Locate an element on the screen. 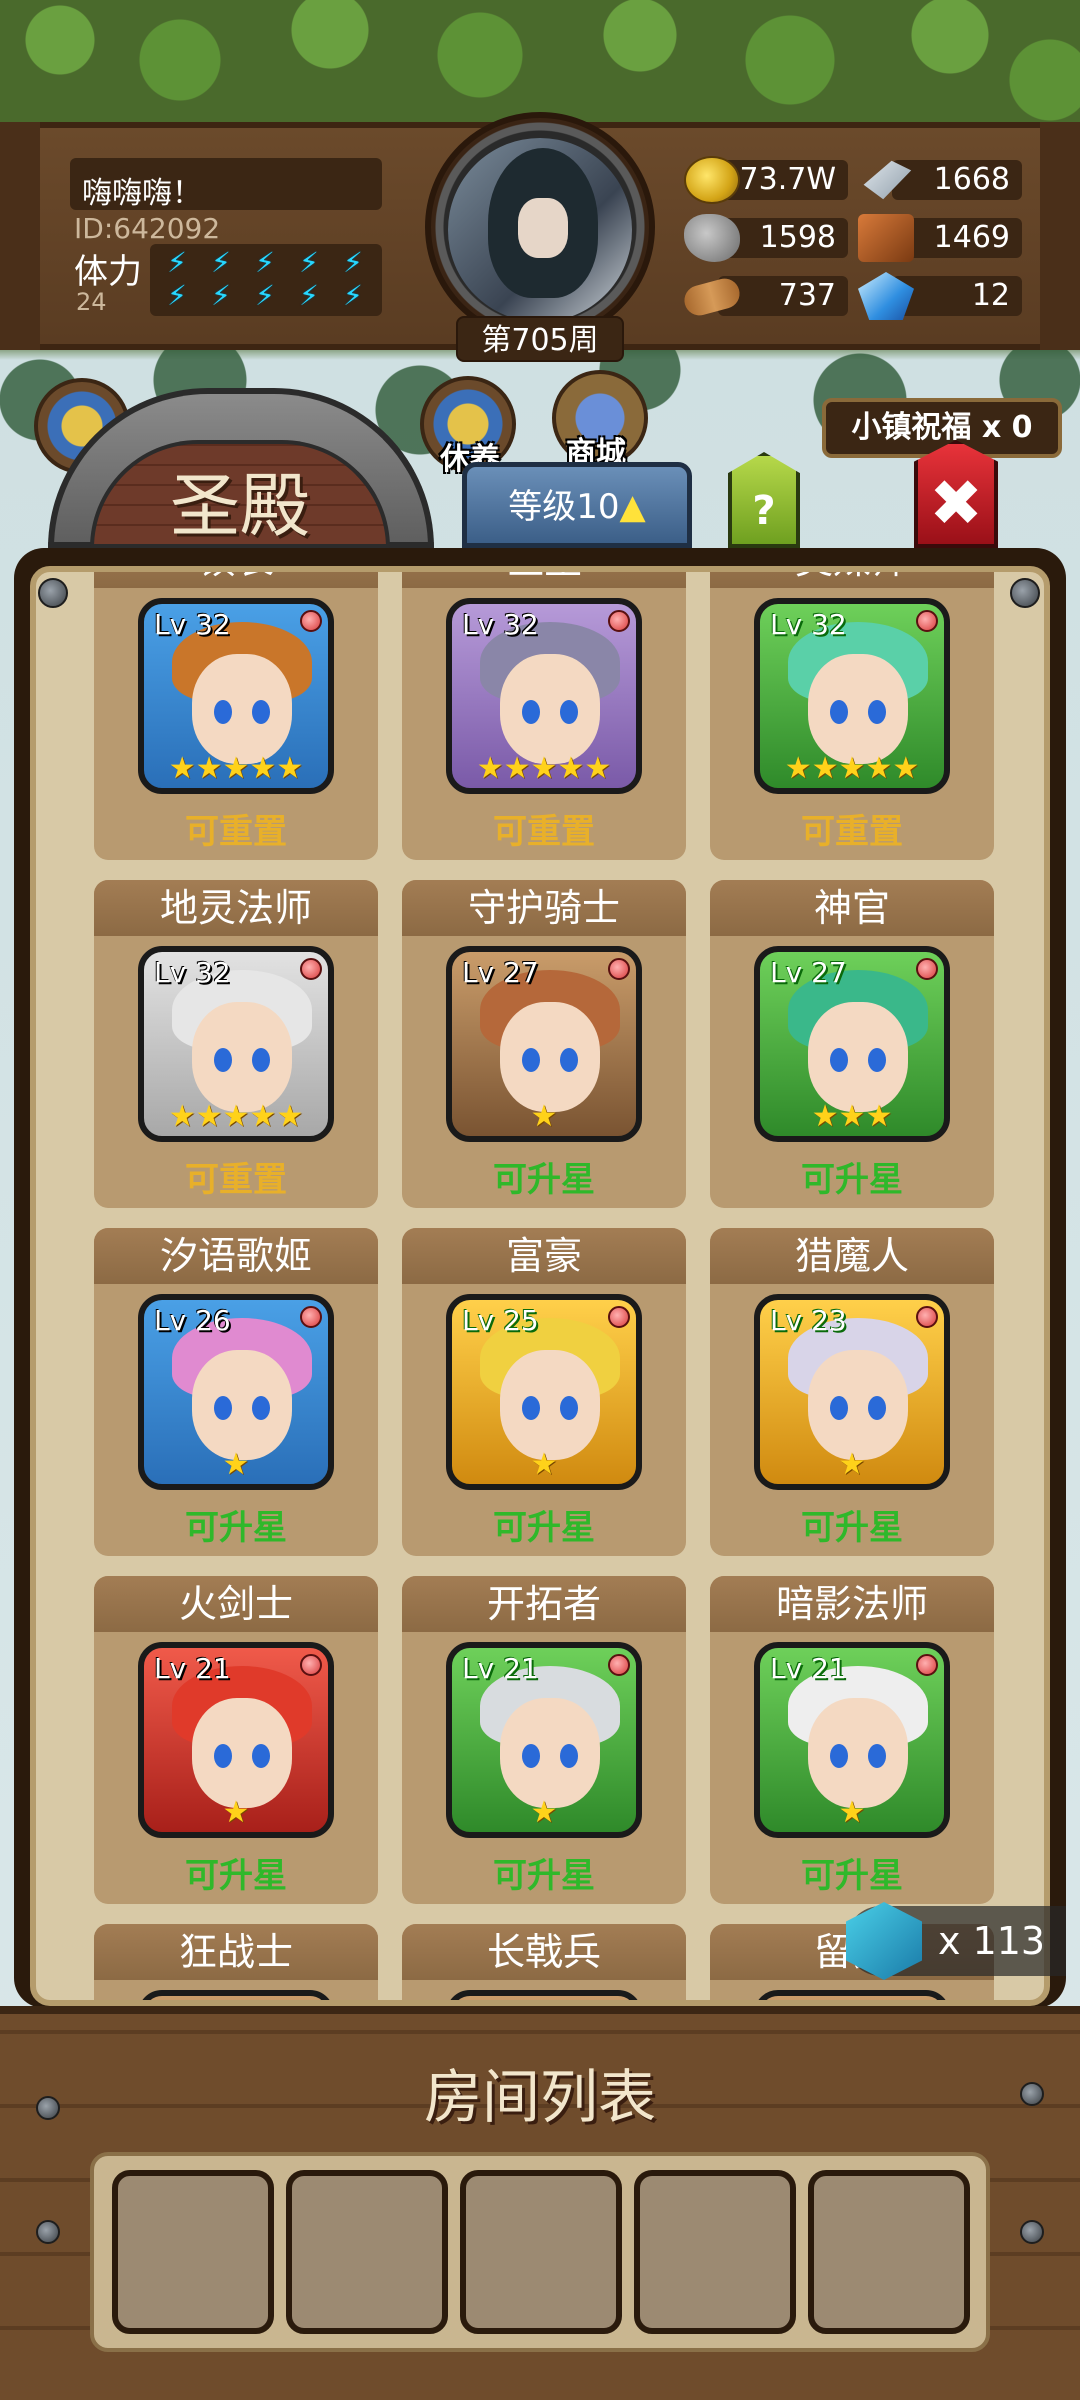 The image size is (1080, 2400). hero-card: 地灵法师 Lv 32 ★★★★★ 可重置 is located at coordinates (236, 1044).